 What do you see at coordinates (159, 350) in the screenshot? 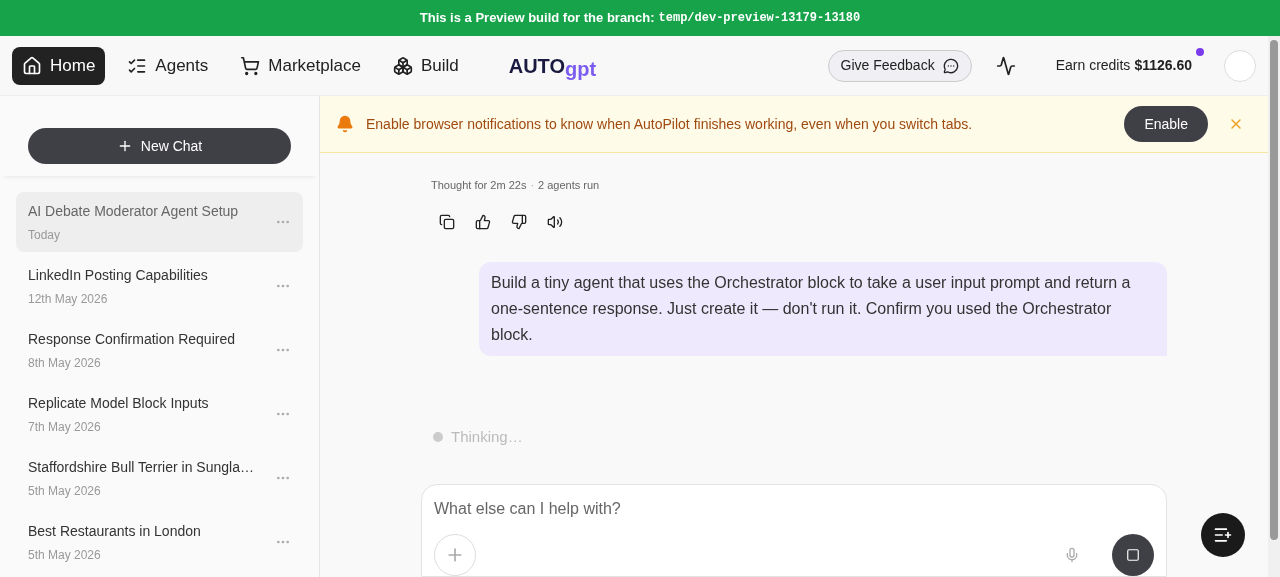
I see `chat-list-item: Response Confirmation Required 8th May 2026` at bounding box center [159, 350].